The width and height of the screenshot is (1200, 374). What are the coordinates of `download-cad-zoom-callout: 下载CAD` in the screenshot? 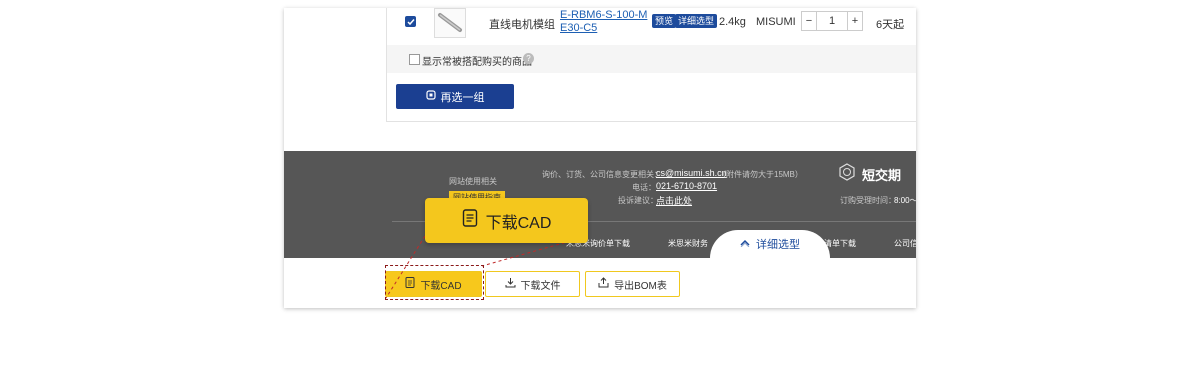 It's located at (506, 220).